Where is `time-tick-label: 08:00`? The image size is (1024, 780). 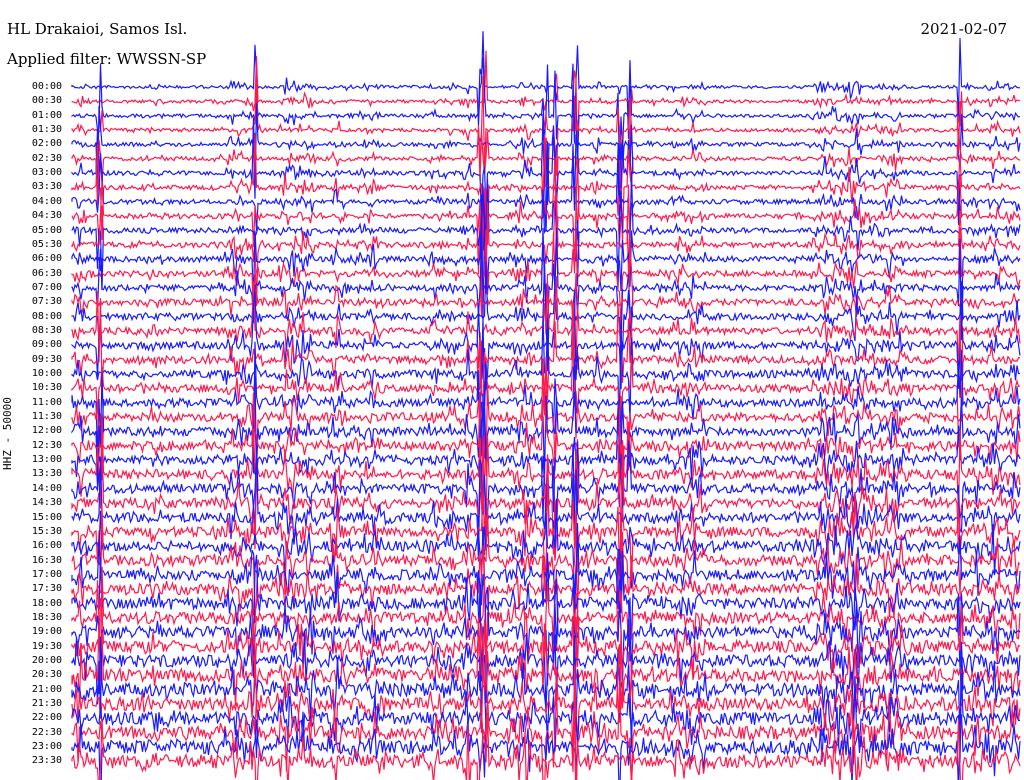 time-tick-label: 08:00 is located at coordinates (46, 316).